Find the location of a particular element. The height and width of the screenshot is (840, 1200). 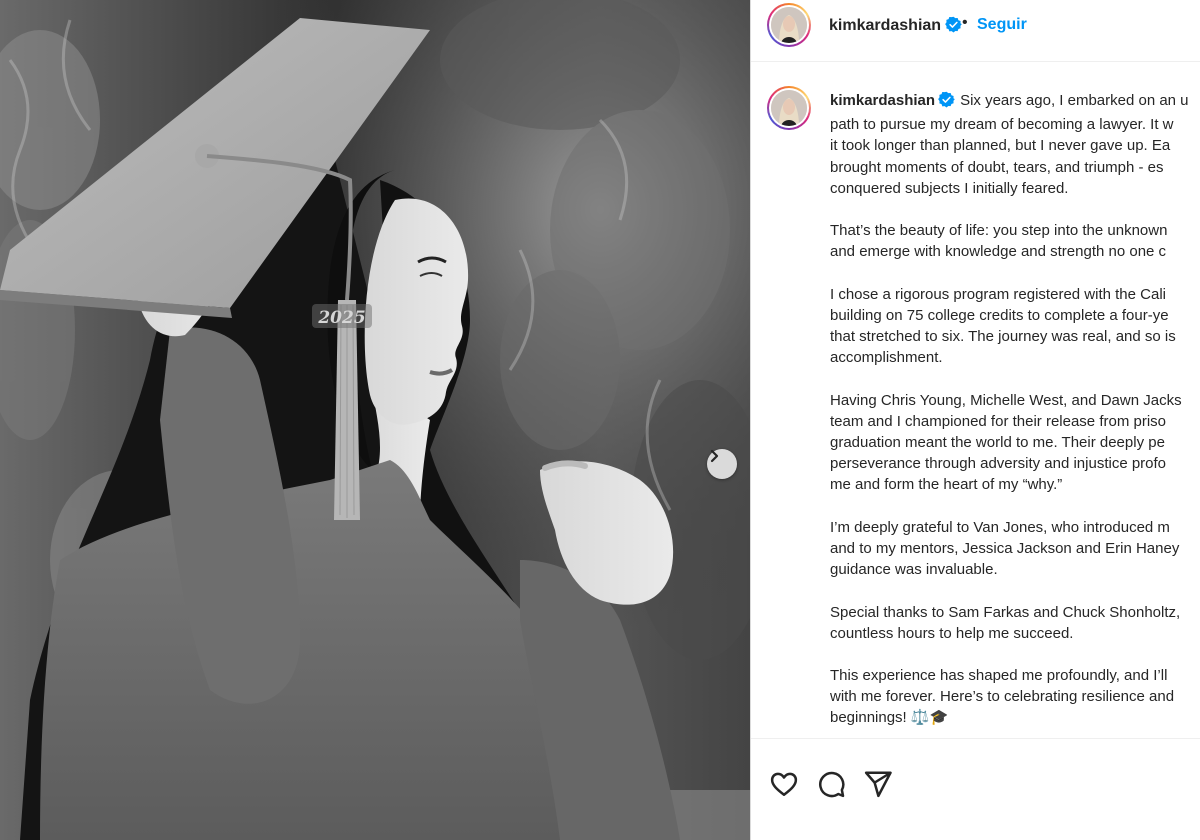

share-button is located at coordinates (878, 784).